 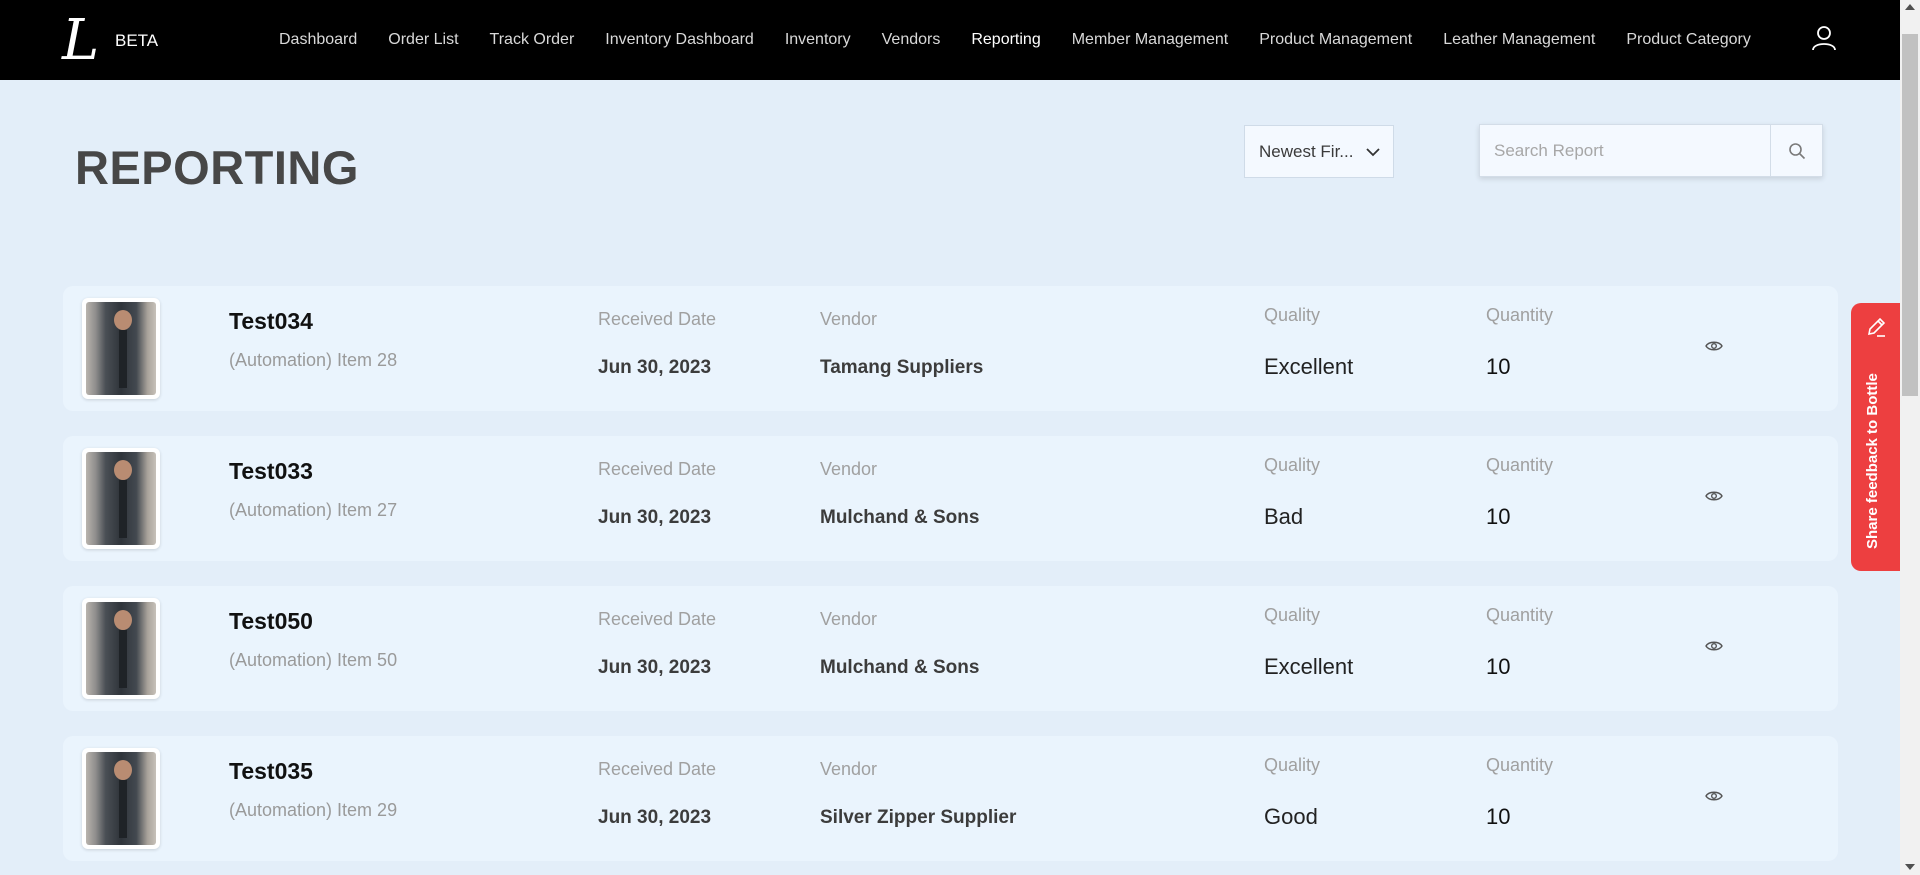 I want to click on nav-item-inventory: Inventory, so click(x=818, y=40).